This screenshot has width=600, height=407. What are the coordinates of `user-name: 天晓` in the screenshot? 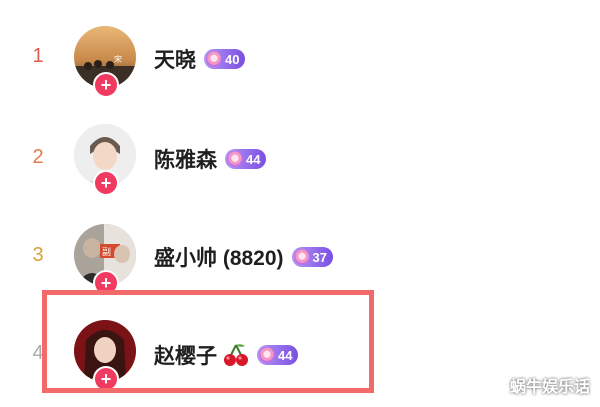 It's located at (175, 60).